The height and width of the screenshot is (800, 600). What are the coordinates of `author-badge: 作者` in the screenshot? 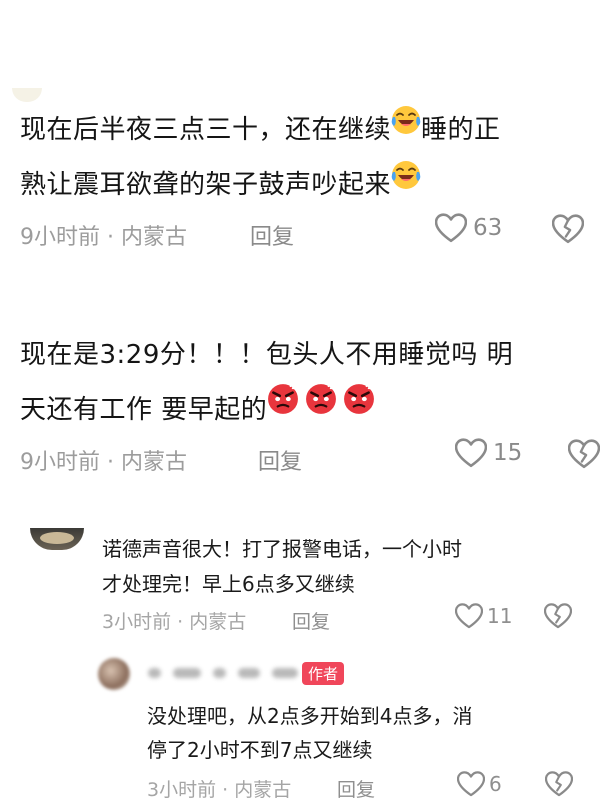 It's located at (323, 673).